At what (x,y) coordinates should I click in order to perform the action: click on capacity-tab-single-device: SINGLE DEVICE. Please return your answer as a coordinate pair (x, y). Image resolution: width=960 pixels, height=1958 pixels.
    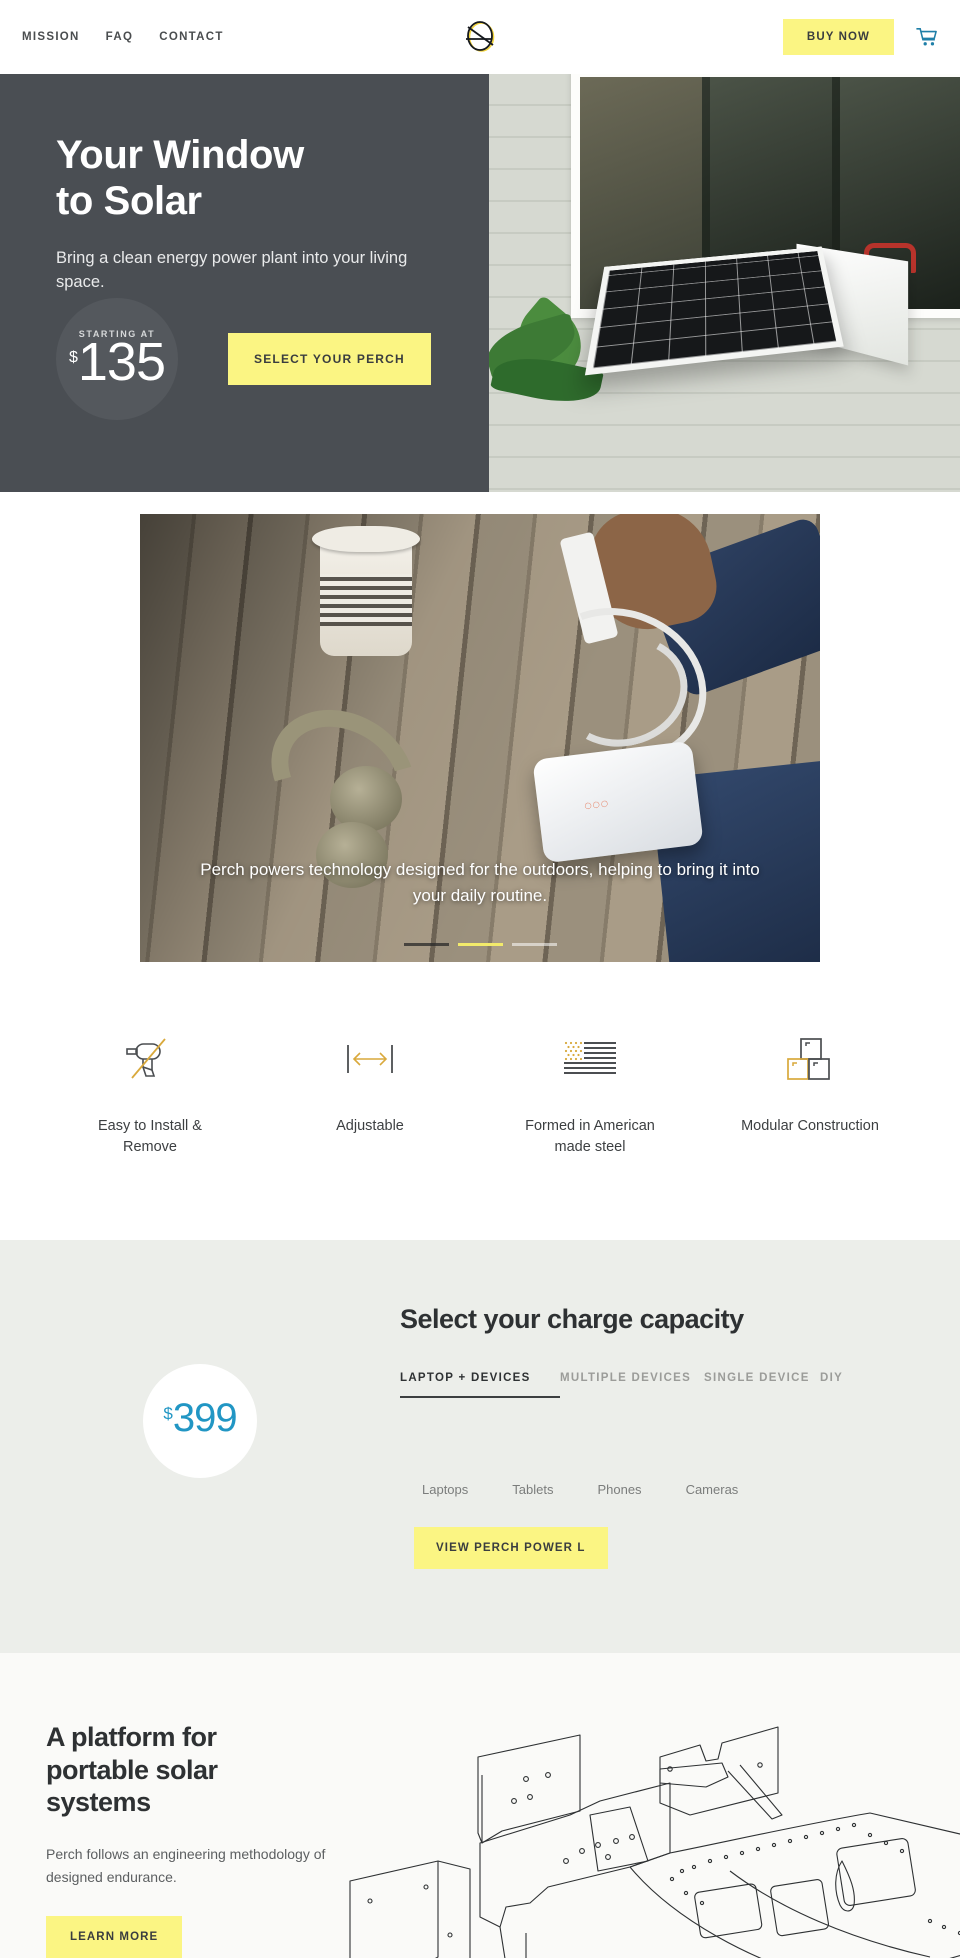
    Looking at the image, I should click on (762, 1382).